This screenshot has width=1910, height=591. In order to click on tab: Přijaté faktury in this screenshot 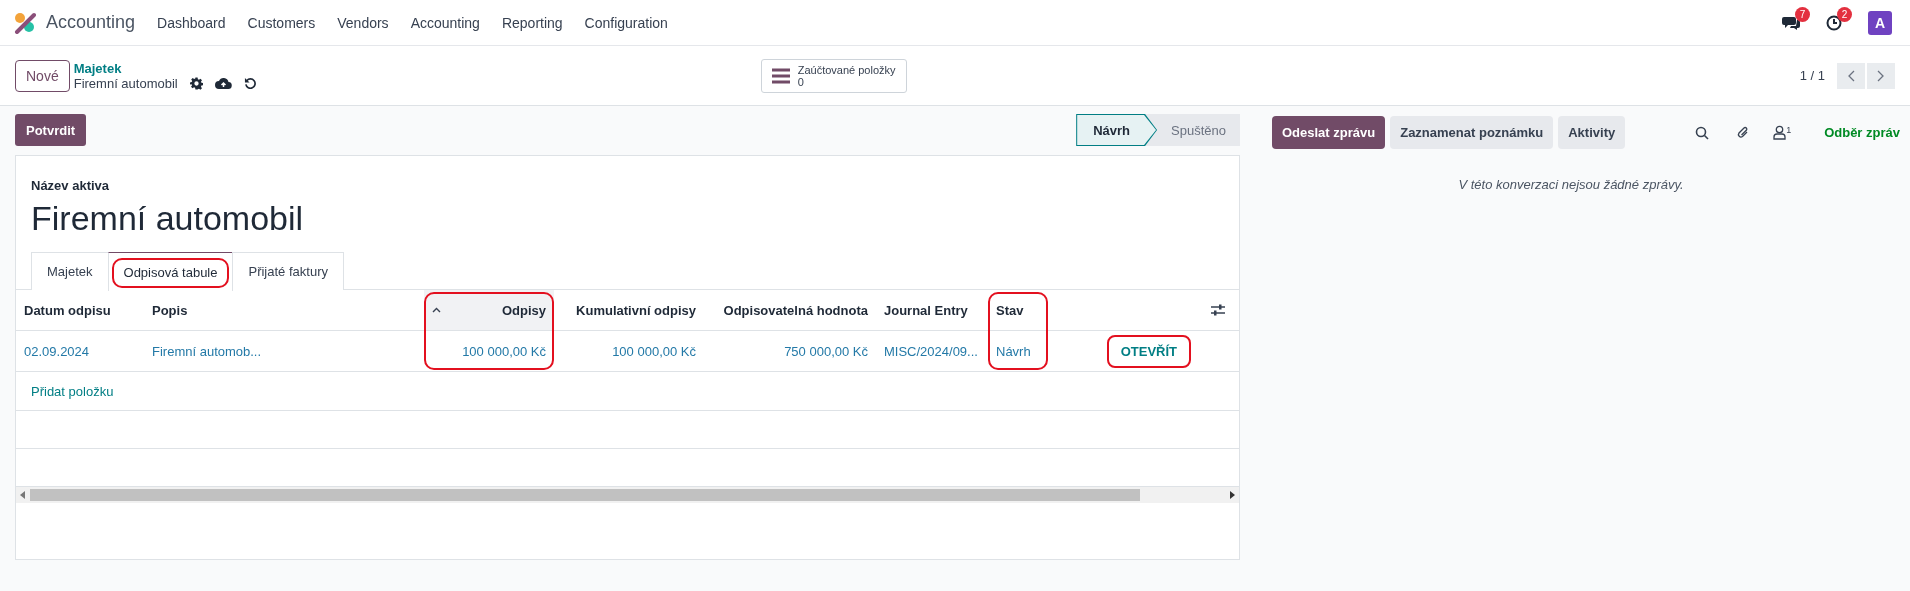, I will do `click(288, 271)`.